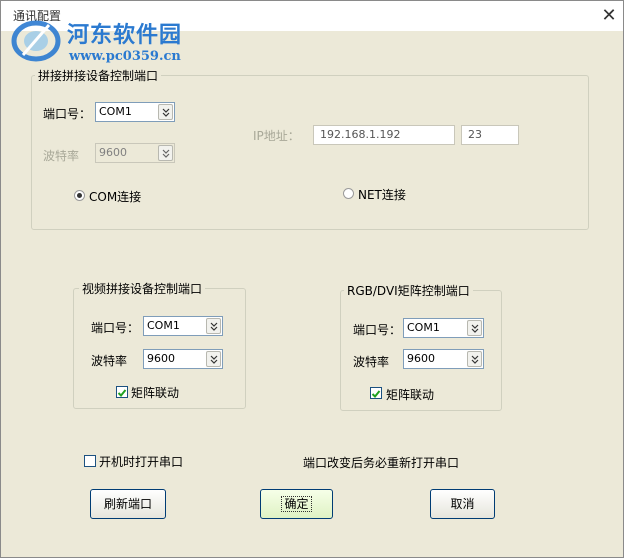  What do you see at coordinates (135, 153) in the screenshot?
I see `main-baud-select: 9600` at bounding box center [135, 153].